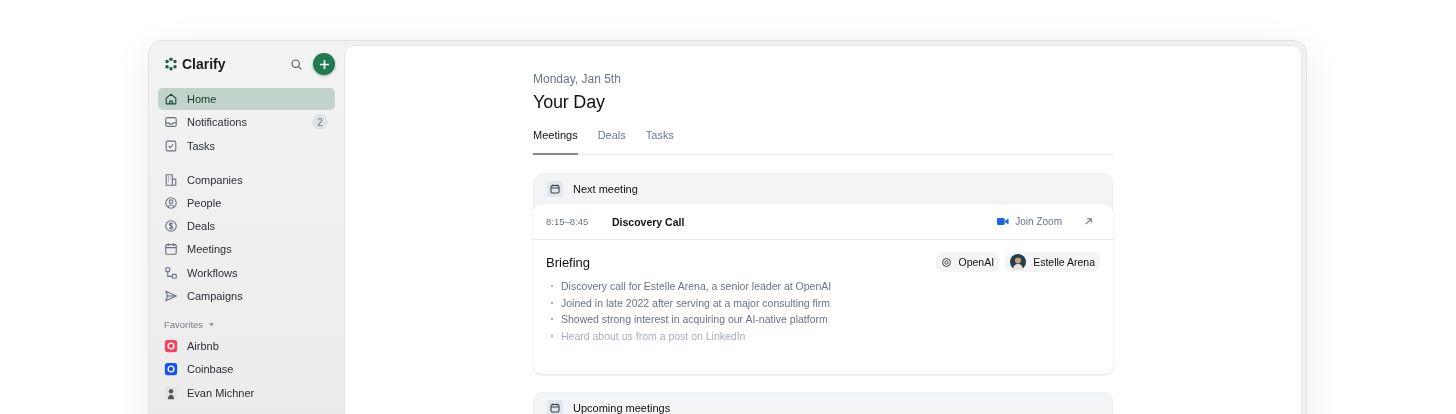 The image size is (1456, 414). What do you see at coordinates (1088, 221) in the screenshot?
I see `open-arrow-icon` at bounding box center [1088, 221].